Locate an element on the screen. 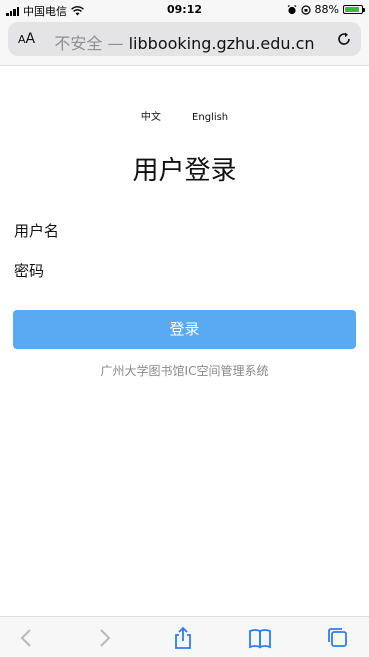  language-switch: 中文 English is located at coordinates (184, 115).